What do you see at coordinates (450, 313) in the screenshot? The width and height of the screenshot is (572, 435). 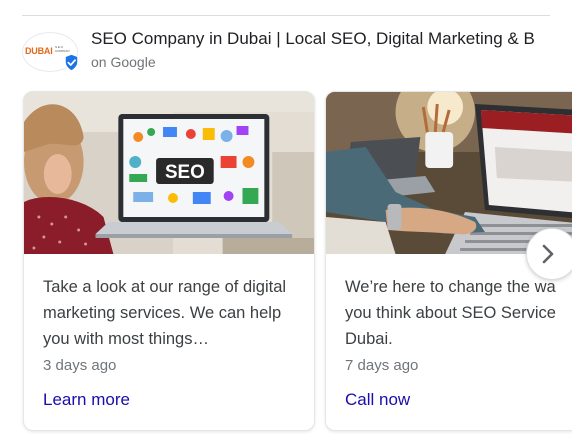 I see `post-text-line: you think about SEO Service` at bounding box center [450, 313].